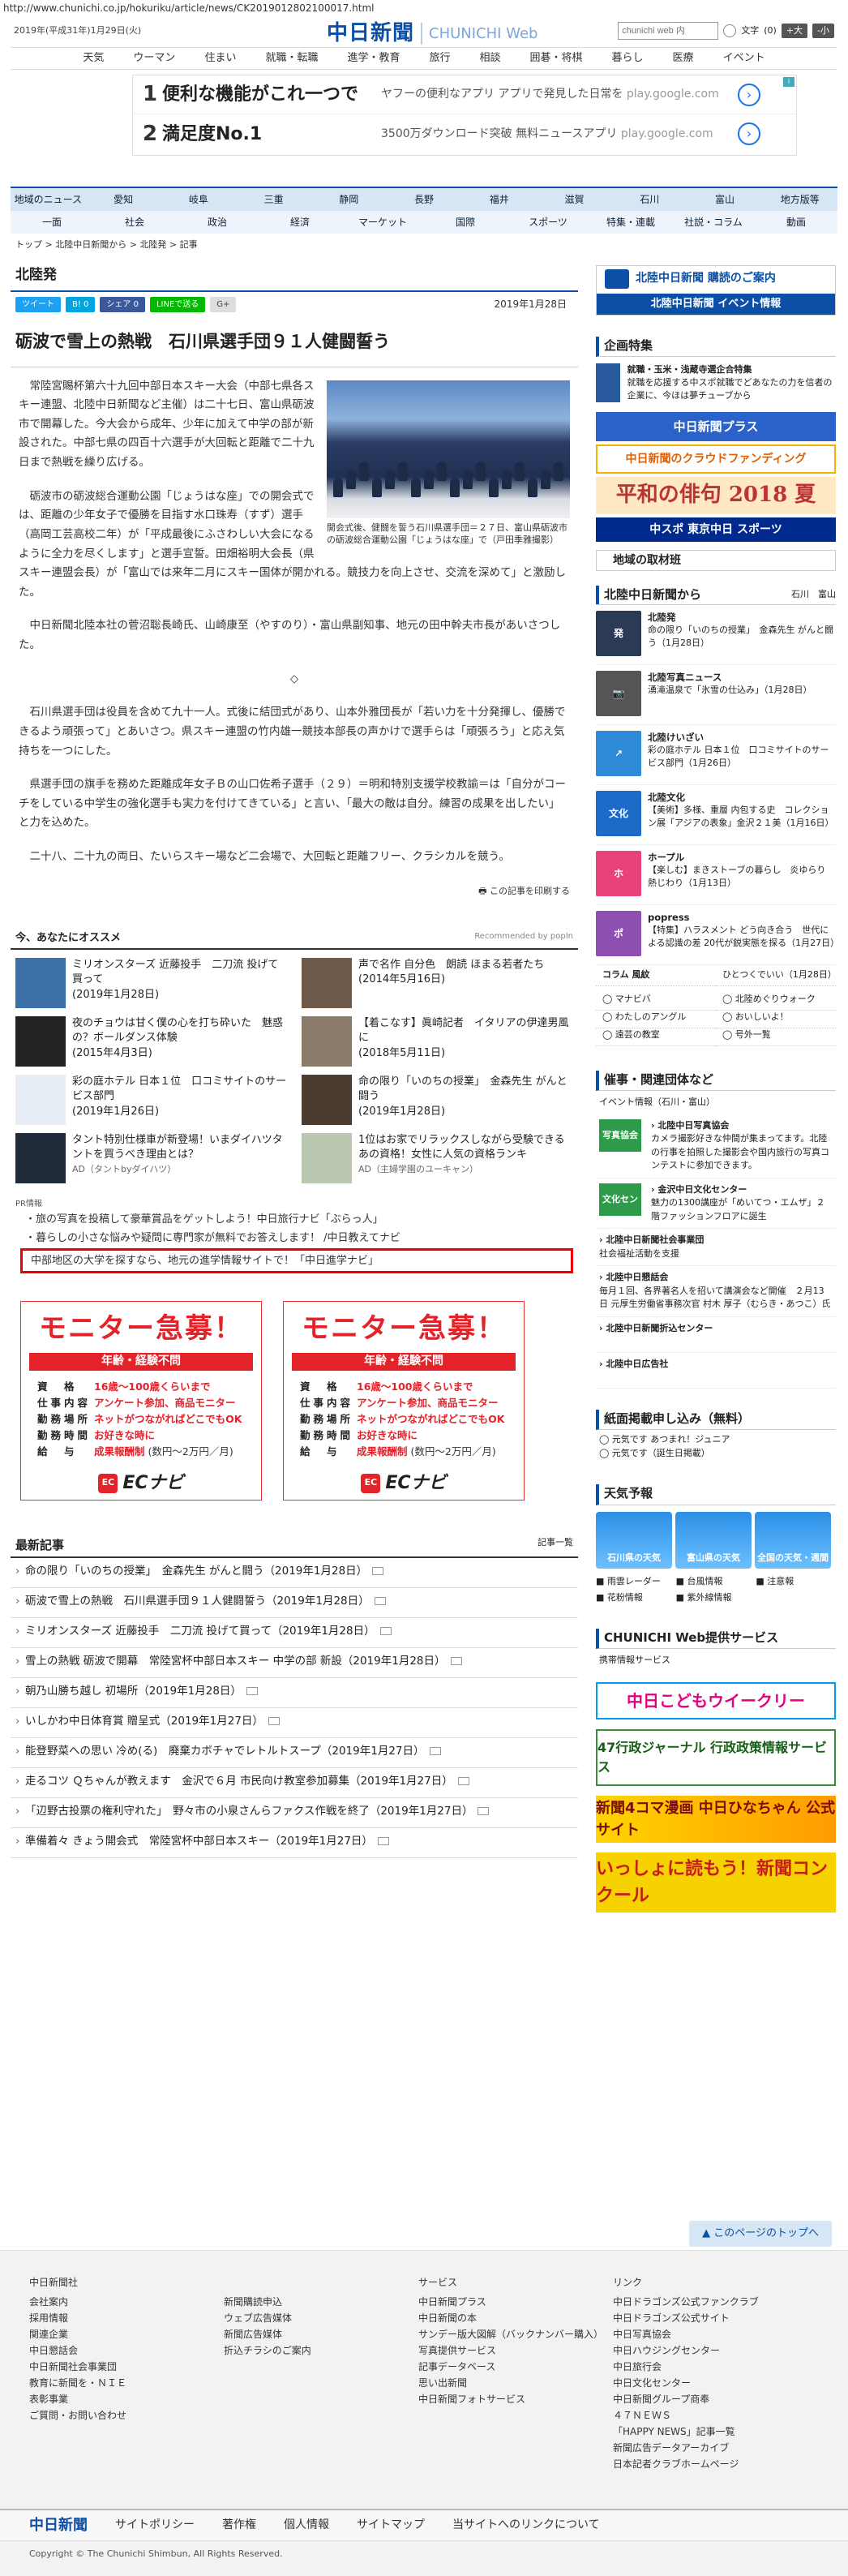  I want to click on hokuriku-item: 📷 北陸写真ニュース 湧滝温泉で「氷雪の仕込み」（1月28日）, so click(716, 695).